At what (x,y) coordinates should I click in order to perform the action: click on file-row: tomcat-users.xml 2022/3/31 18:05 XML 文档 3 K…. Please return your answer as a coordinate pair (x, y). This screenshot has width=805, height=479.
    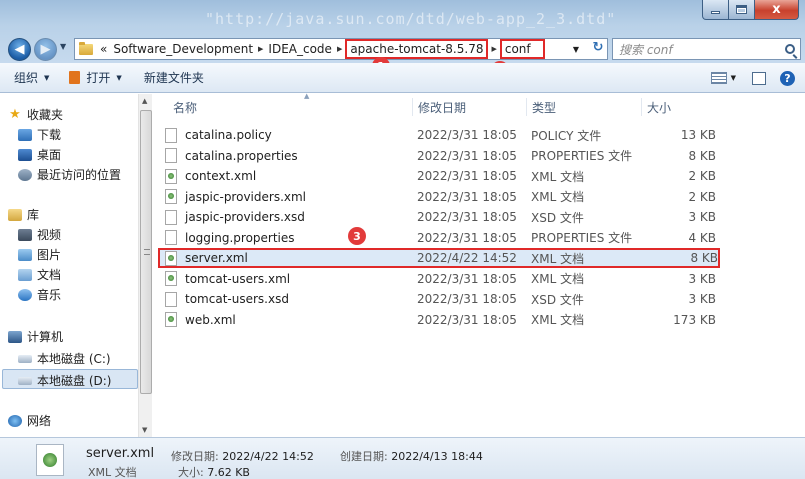
    Looking at the image, I should click on (438, 279).